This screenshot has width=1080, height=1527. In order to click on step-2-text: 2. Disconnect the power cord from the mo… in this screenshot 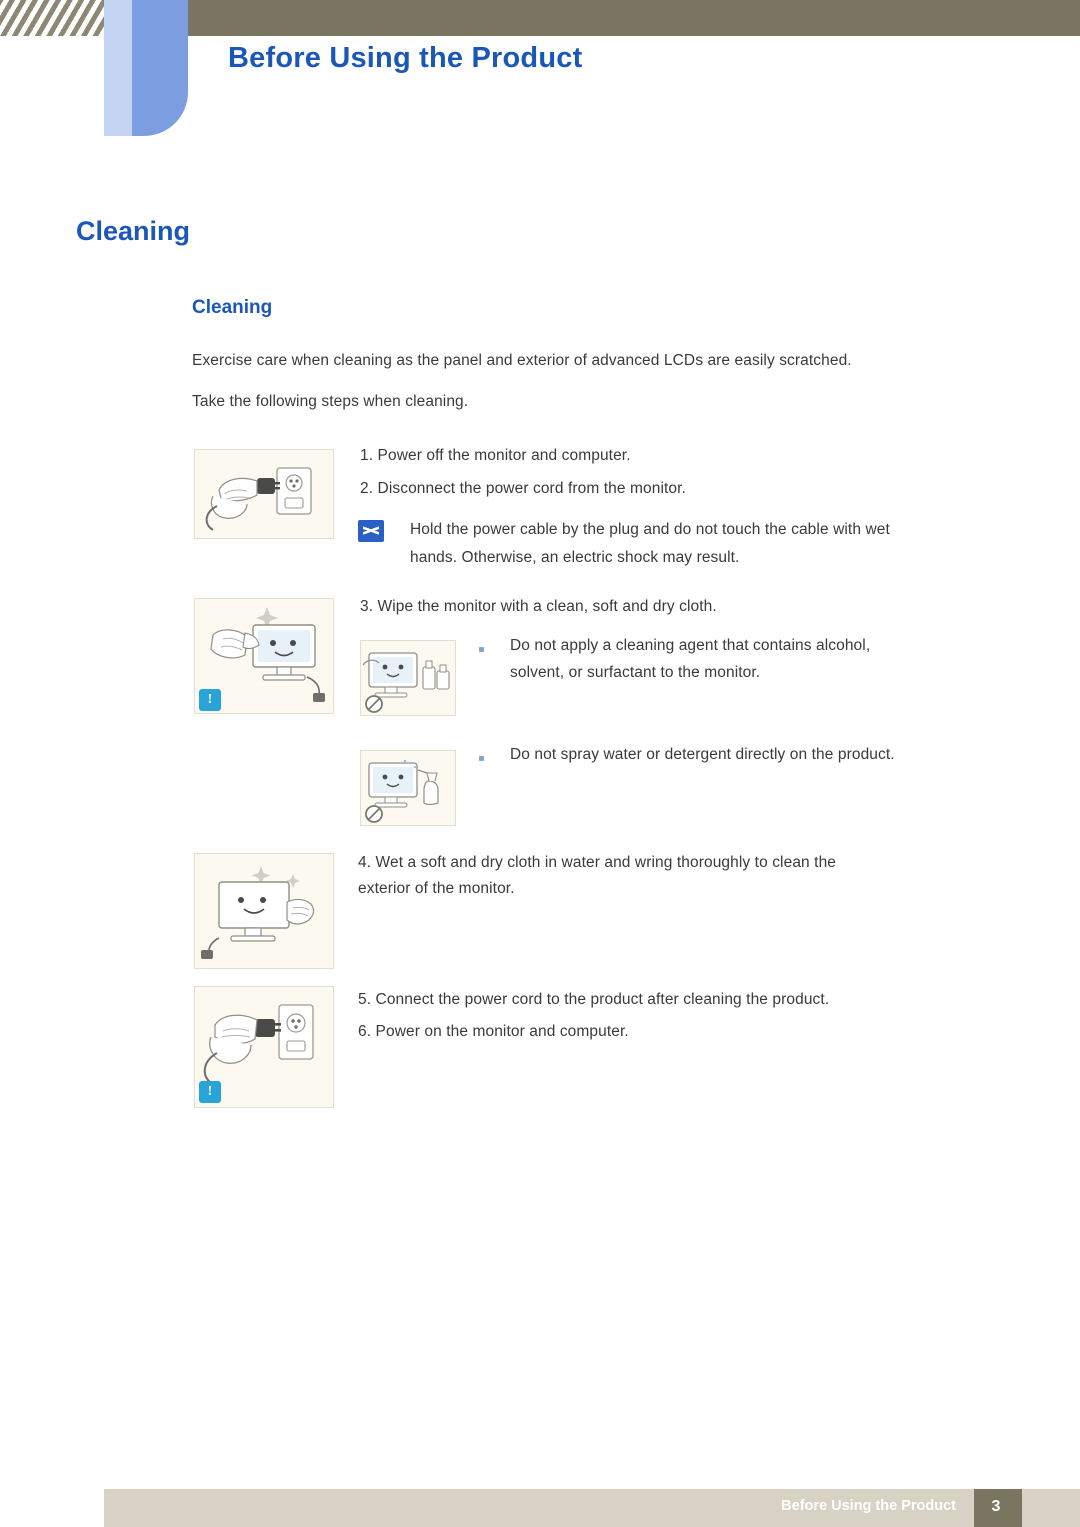, I will do `click(523, 488)`.